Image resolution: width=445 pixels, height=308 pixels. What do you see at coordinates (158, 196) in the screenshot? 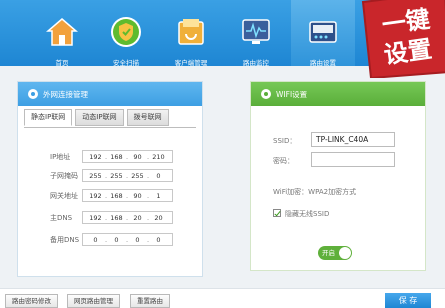
I see `octet: 1` at bounding box center [158, 196].